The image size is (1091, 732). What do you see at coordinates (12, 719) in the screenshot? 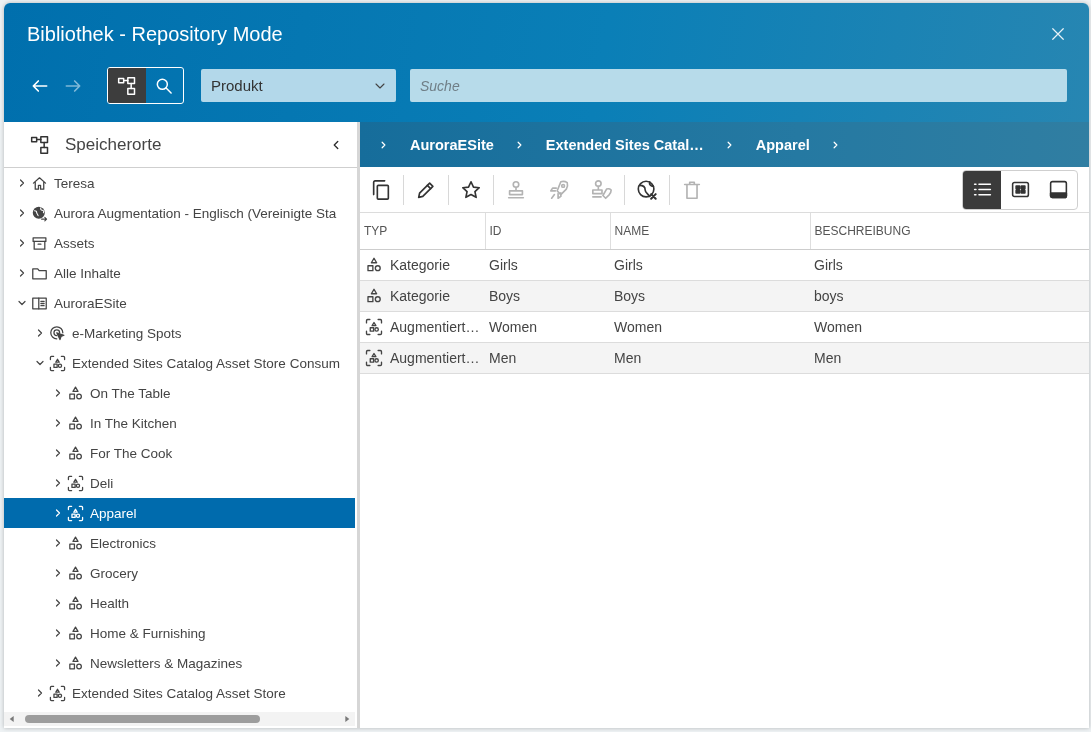
I see `scroll-left-arrow-icon` at bounding box center [12, 719].